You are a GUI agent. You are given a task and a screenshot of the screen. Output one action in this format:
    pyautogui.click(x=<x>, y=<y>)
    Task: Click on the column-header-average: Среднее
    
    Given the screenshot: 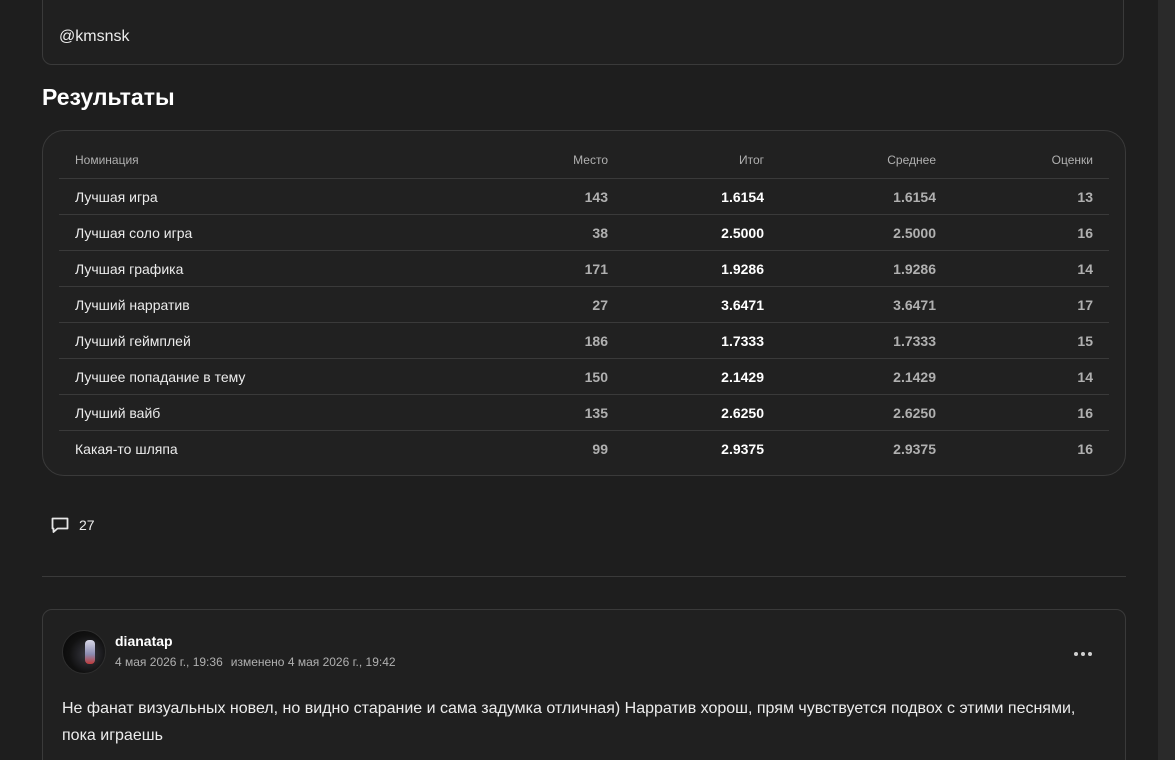 What is the action you would take?
    pyautogui.click(x=866, y=160)
    